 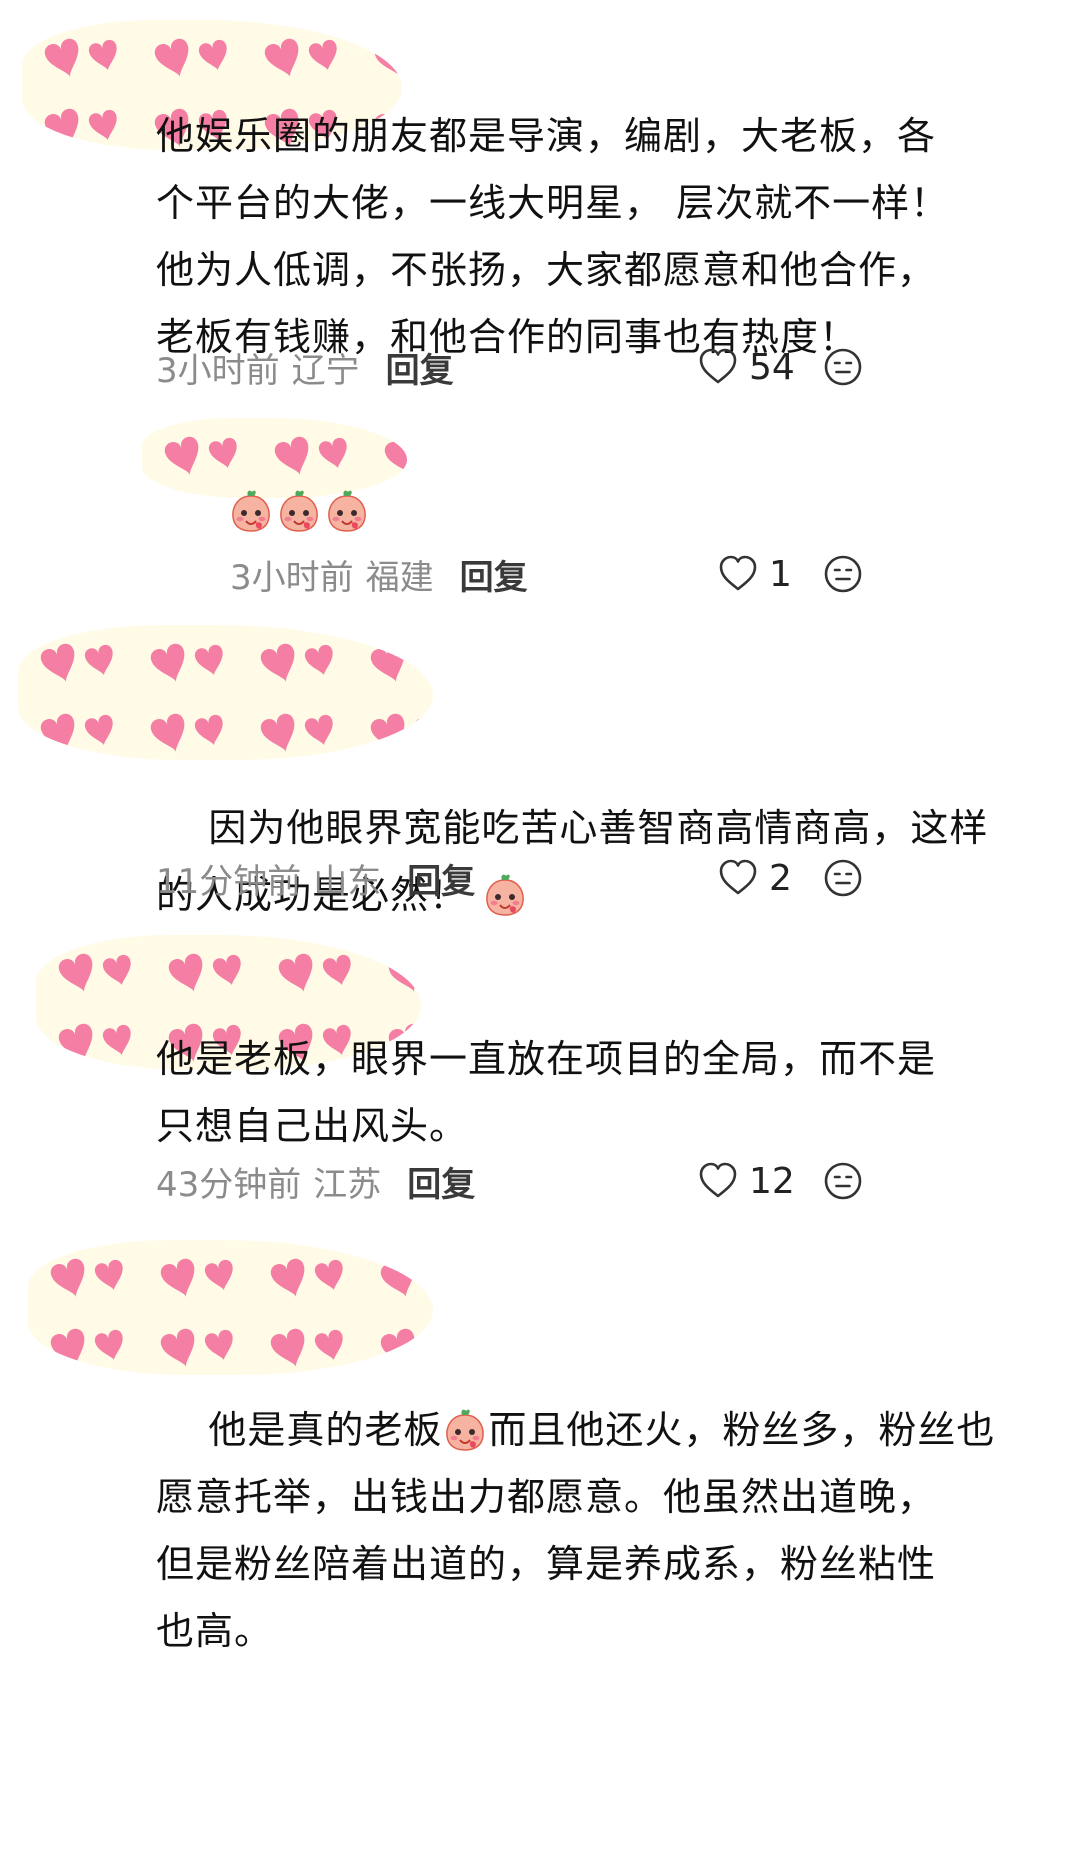 I want to click on comment-location: 江苏, so click(x=347, y=1184).